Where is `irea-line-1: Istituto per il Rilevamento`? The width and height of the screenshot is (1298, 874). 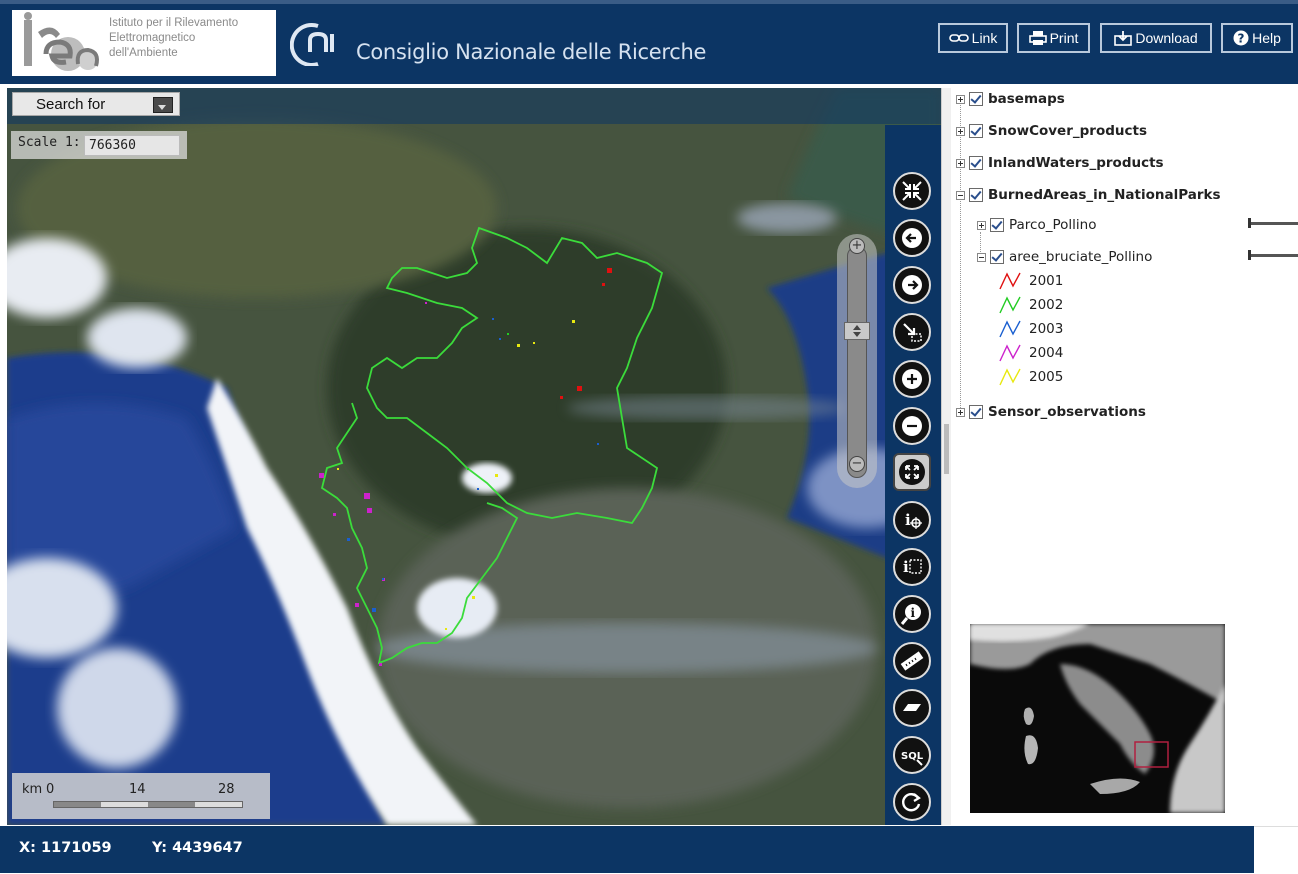
irea-line-1: Istituto per il Rilevamento is located at coordinates (174, 23).